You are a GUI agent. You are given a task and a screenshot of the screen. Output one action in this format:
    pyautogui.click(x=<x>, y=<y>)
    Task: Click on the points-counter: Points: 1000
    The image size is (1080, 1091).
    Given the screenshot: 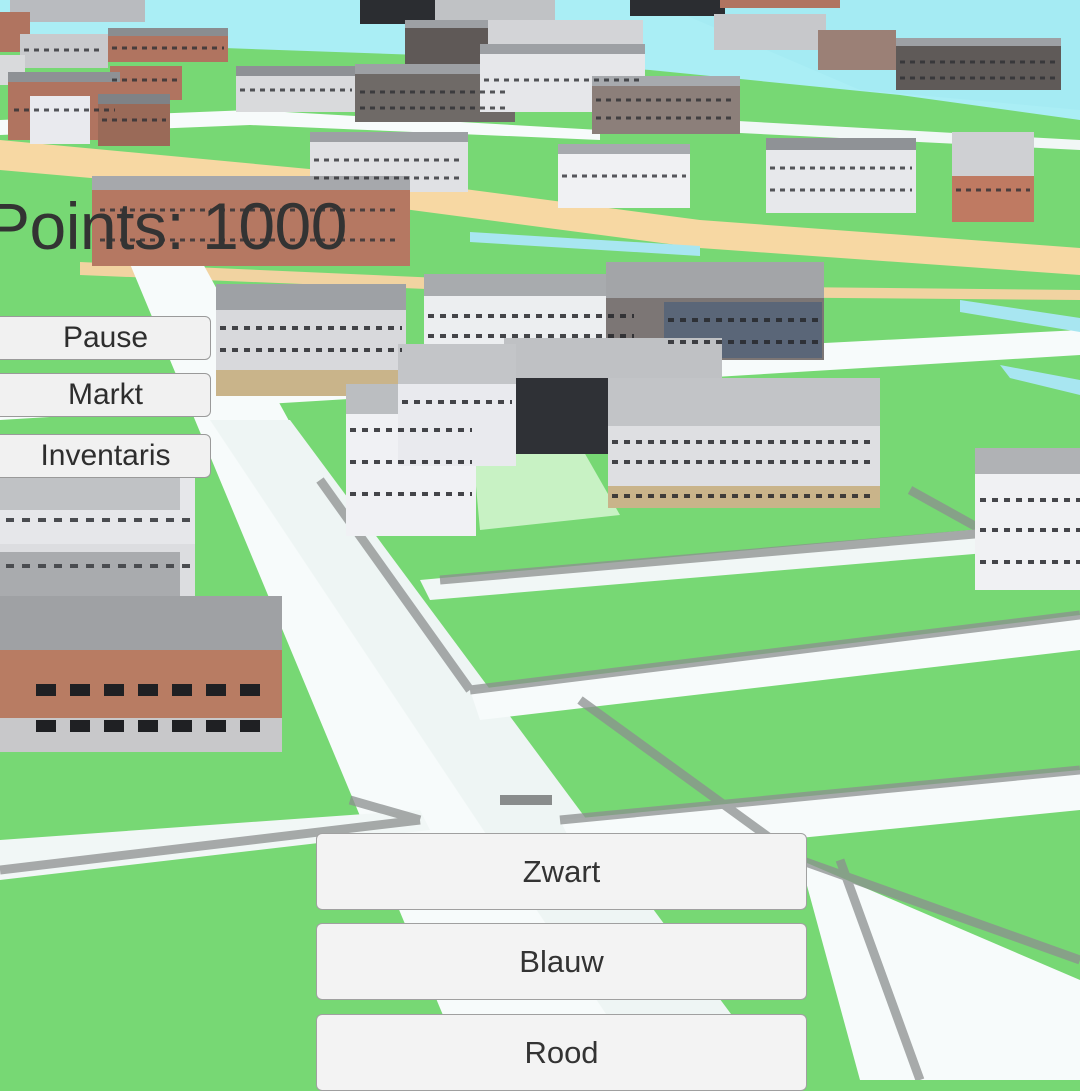 What is the action you would take?
    pyautogui.click(x=173, y=226)
    